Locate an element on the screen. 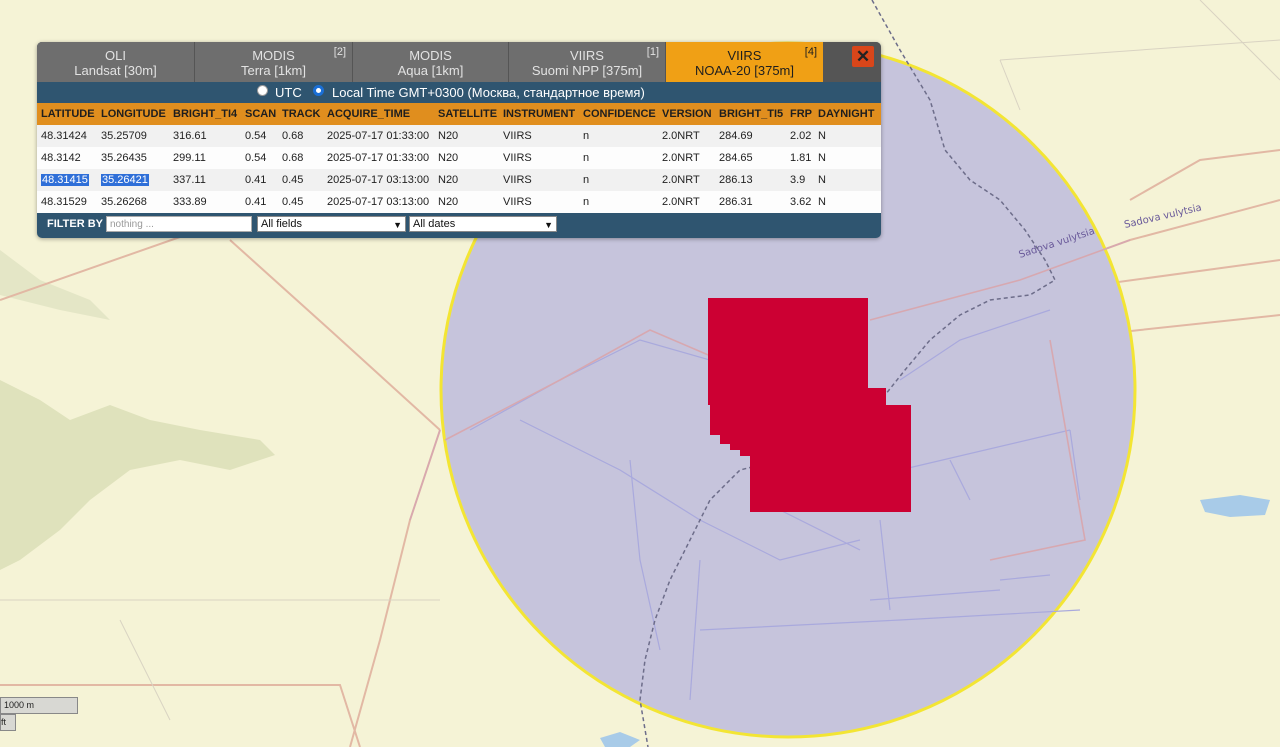 The width and height of the screenshot is (1280, 747). column-header: BRIGHT_TI5 is located at coordinates (750, 114).